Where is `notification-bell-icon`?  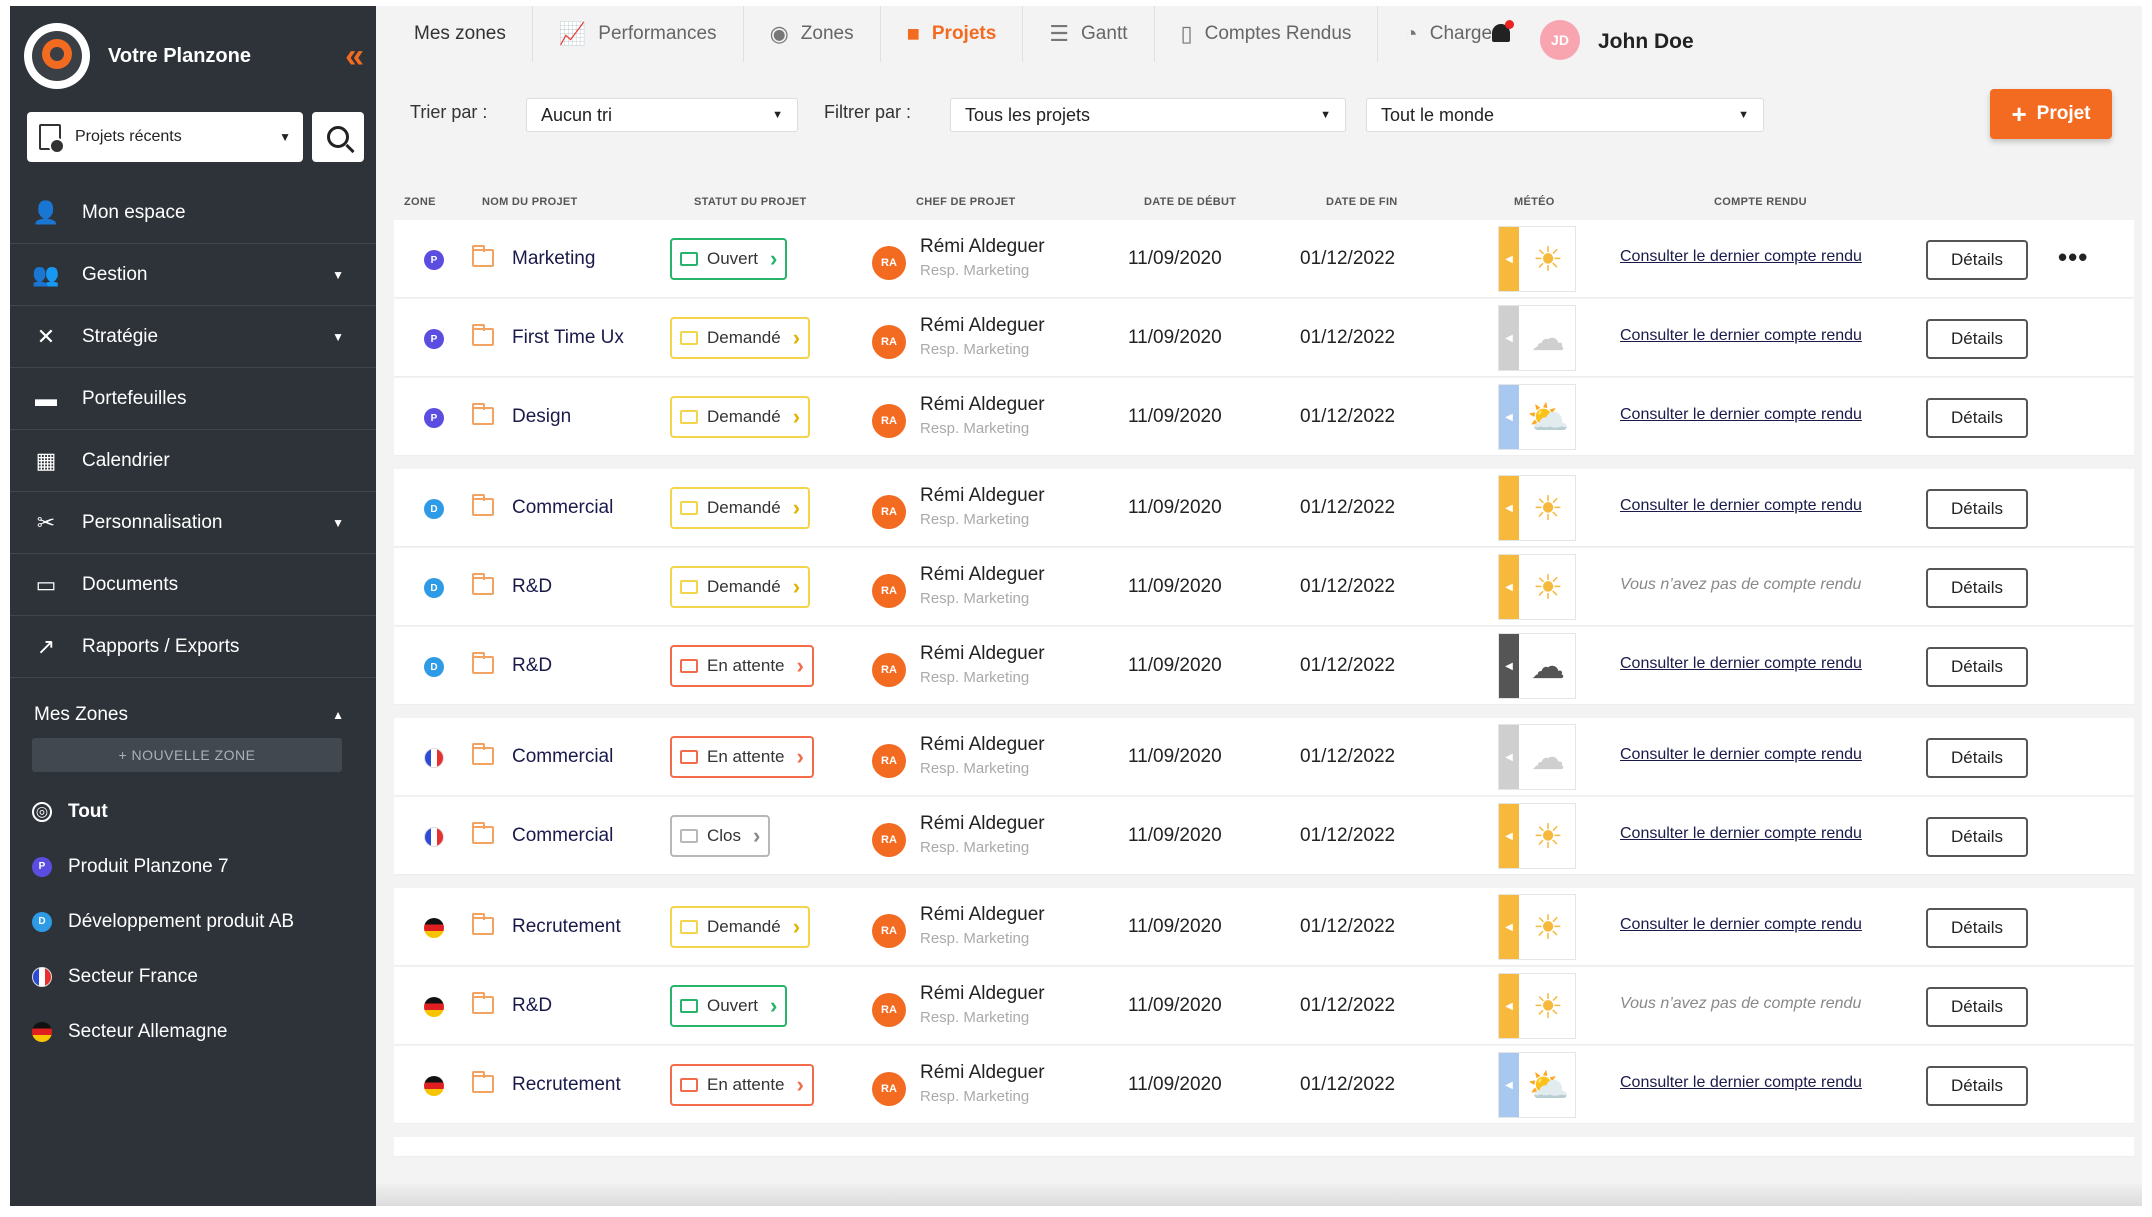
notification-bell-icon is located at coordinates (1502, 33).